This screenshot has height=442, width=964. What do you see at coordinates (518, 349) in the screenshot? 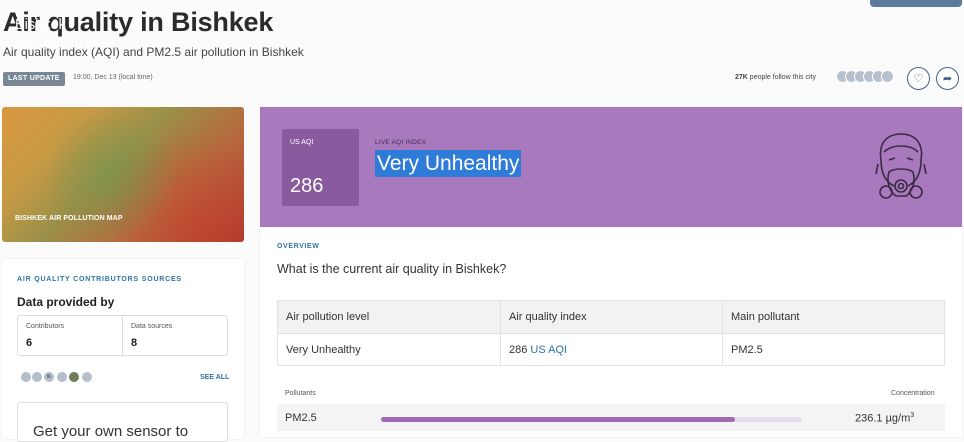
I see `aqi-cell-value: 286` at bounding box center [518, 349].